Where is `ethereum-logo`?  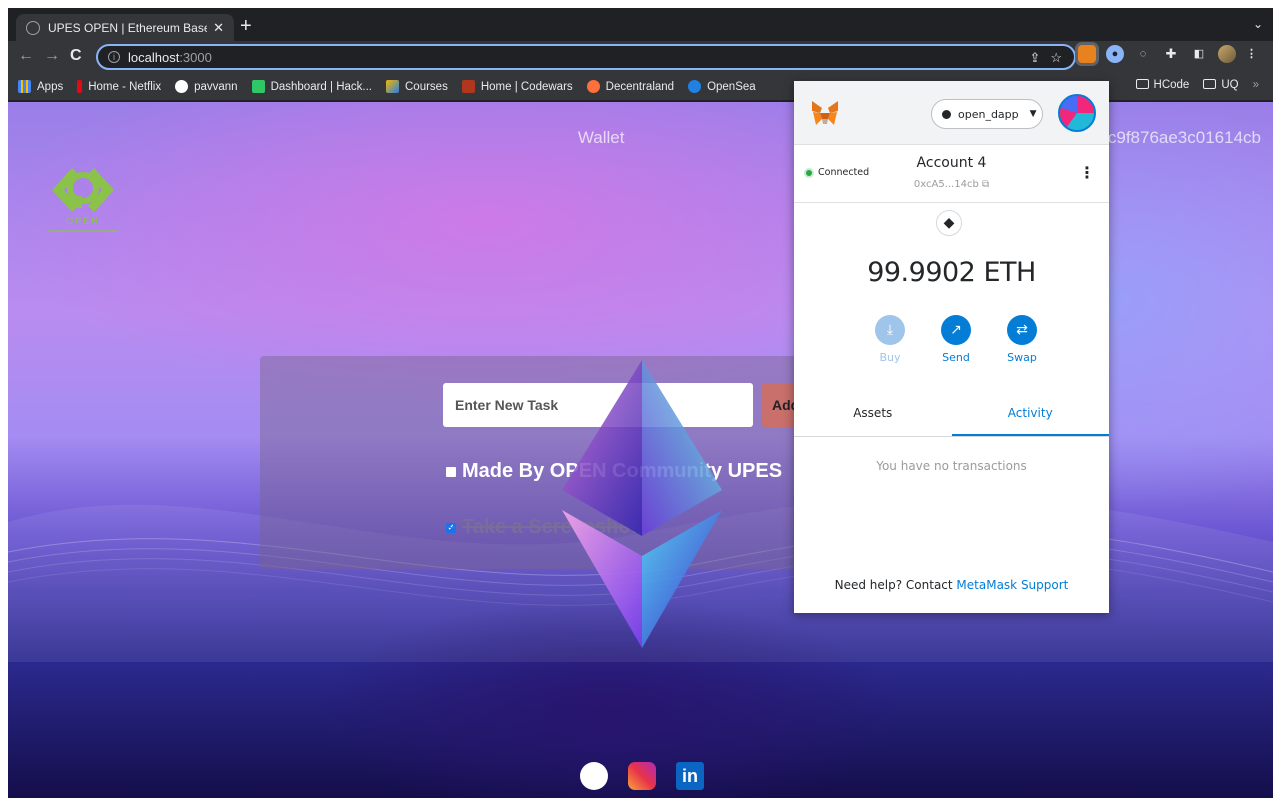
ethereum-logo is located at coordinates (642, 504).